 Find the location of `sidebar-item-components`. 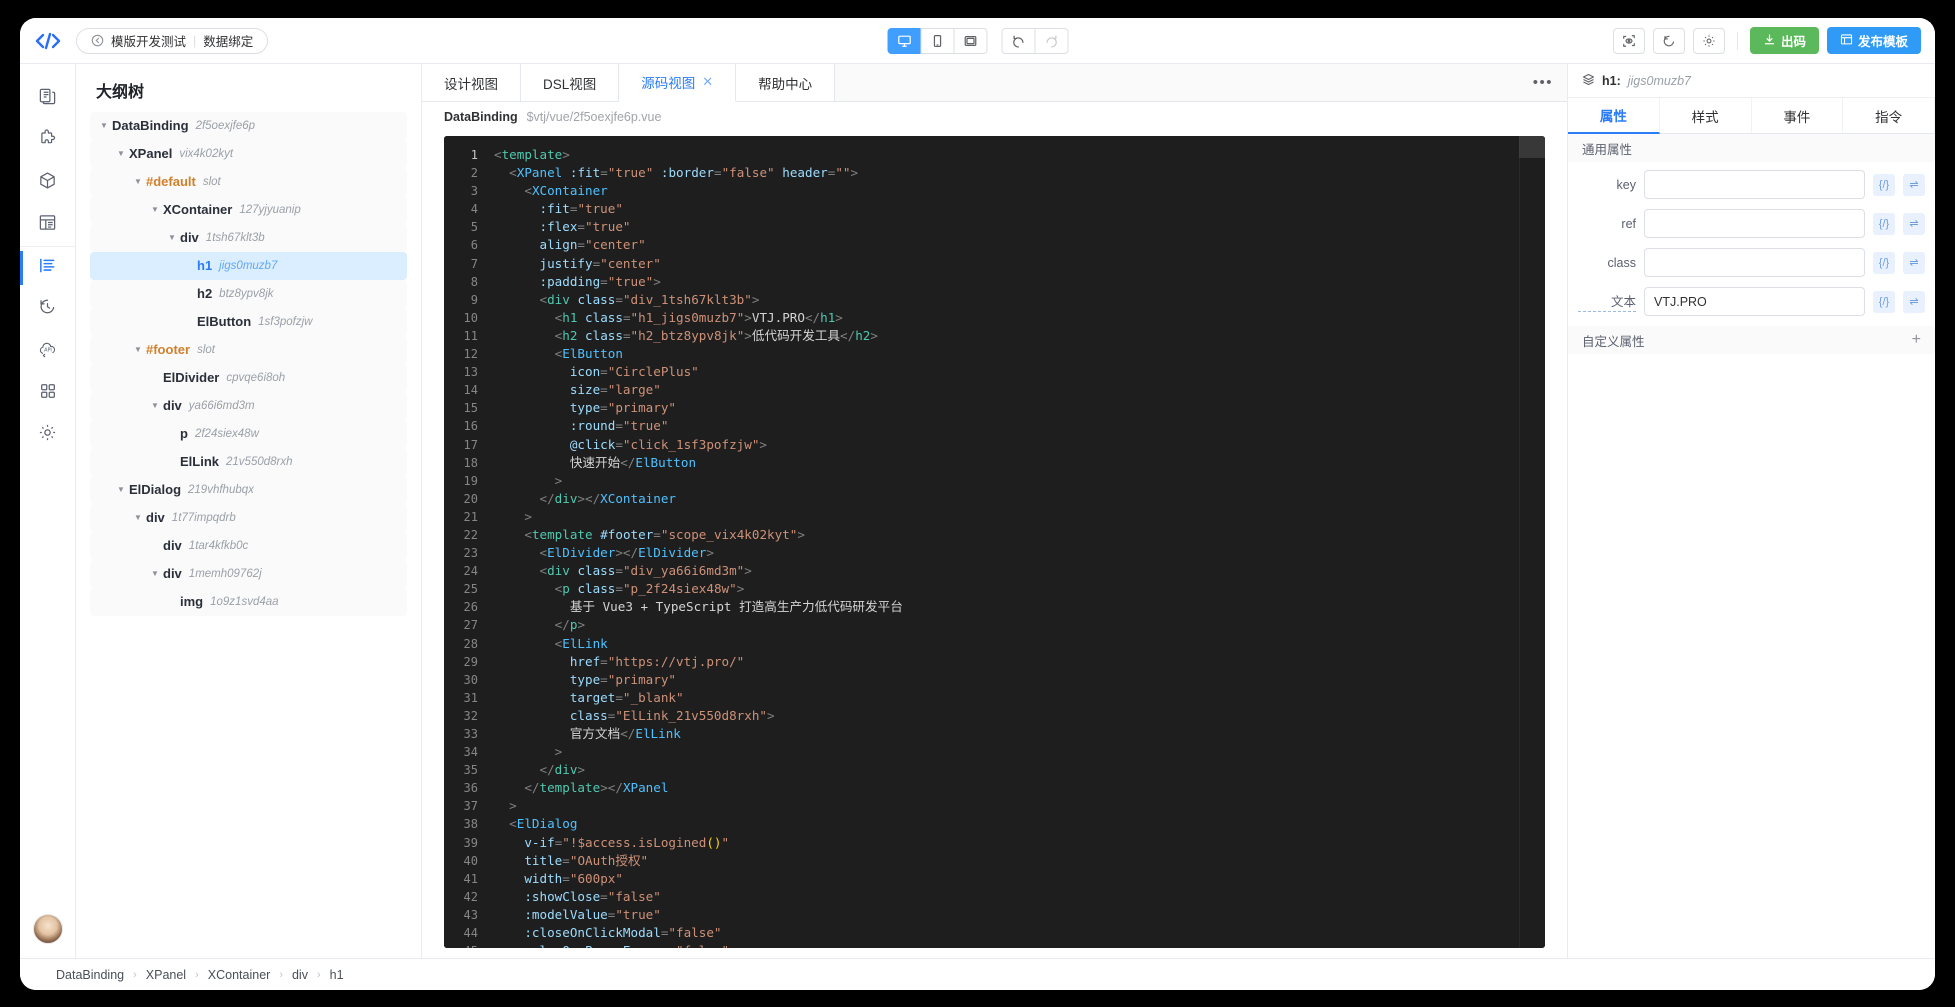

sidebar-item-components is located at coordinates (48, 183).